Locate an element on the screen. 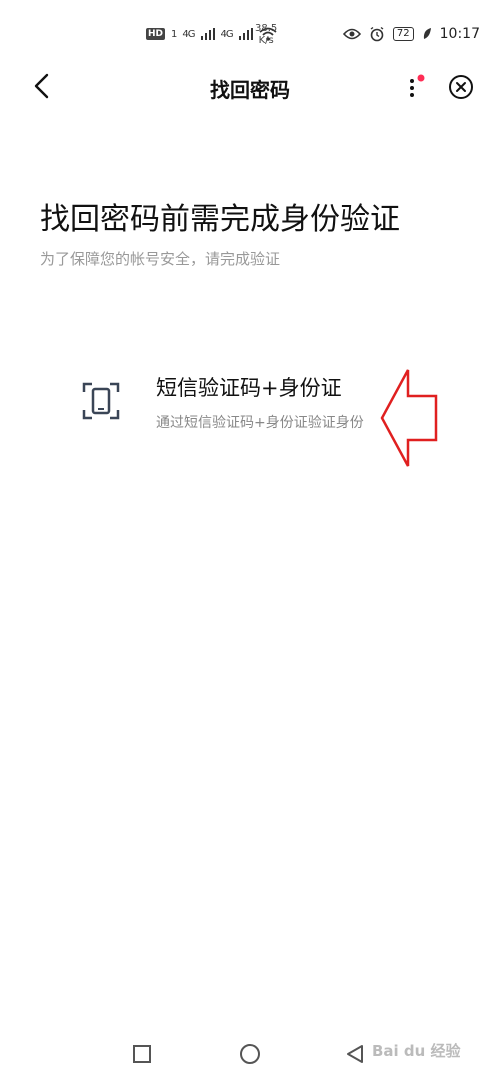 This screenshot has height=1084, width=500. home-button is located at coordinates (250, 1054).